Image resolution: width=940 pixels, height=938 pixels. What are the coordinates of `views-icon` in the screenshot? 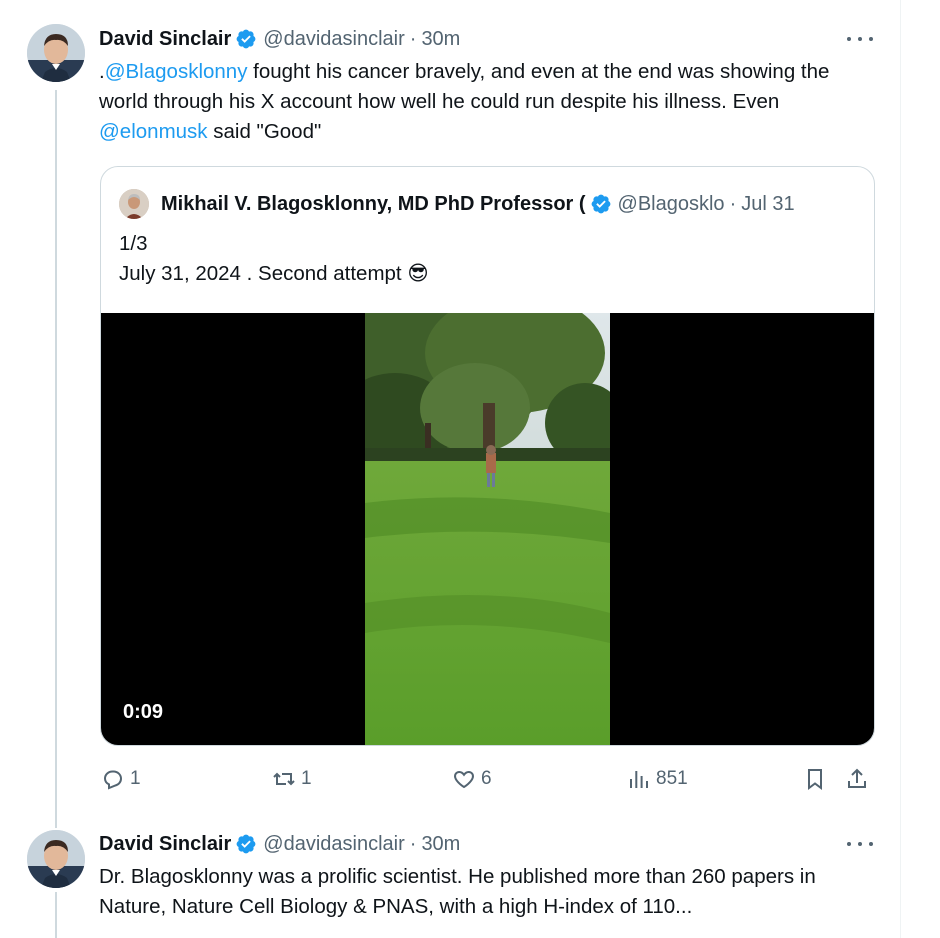 It's located at (639, 779).